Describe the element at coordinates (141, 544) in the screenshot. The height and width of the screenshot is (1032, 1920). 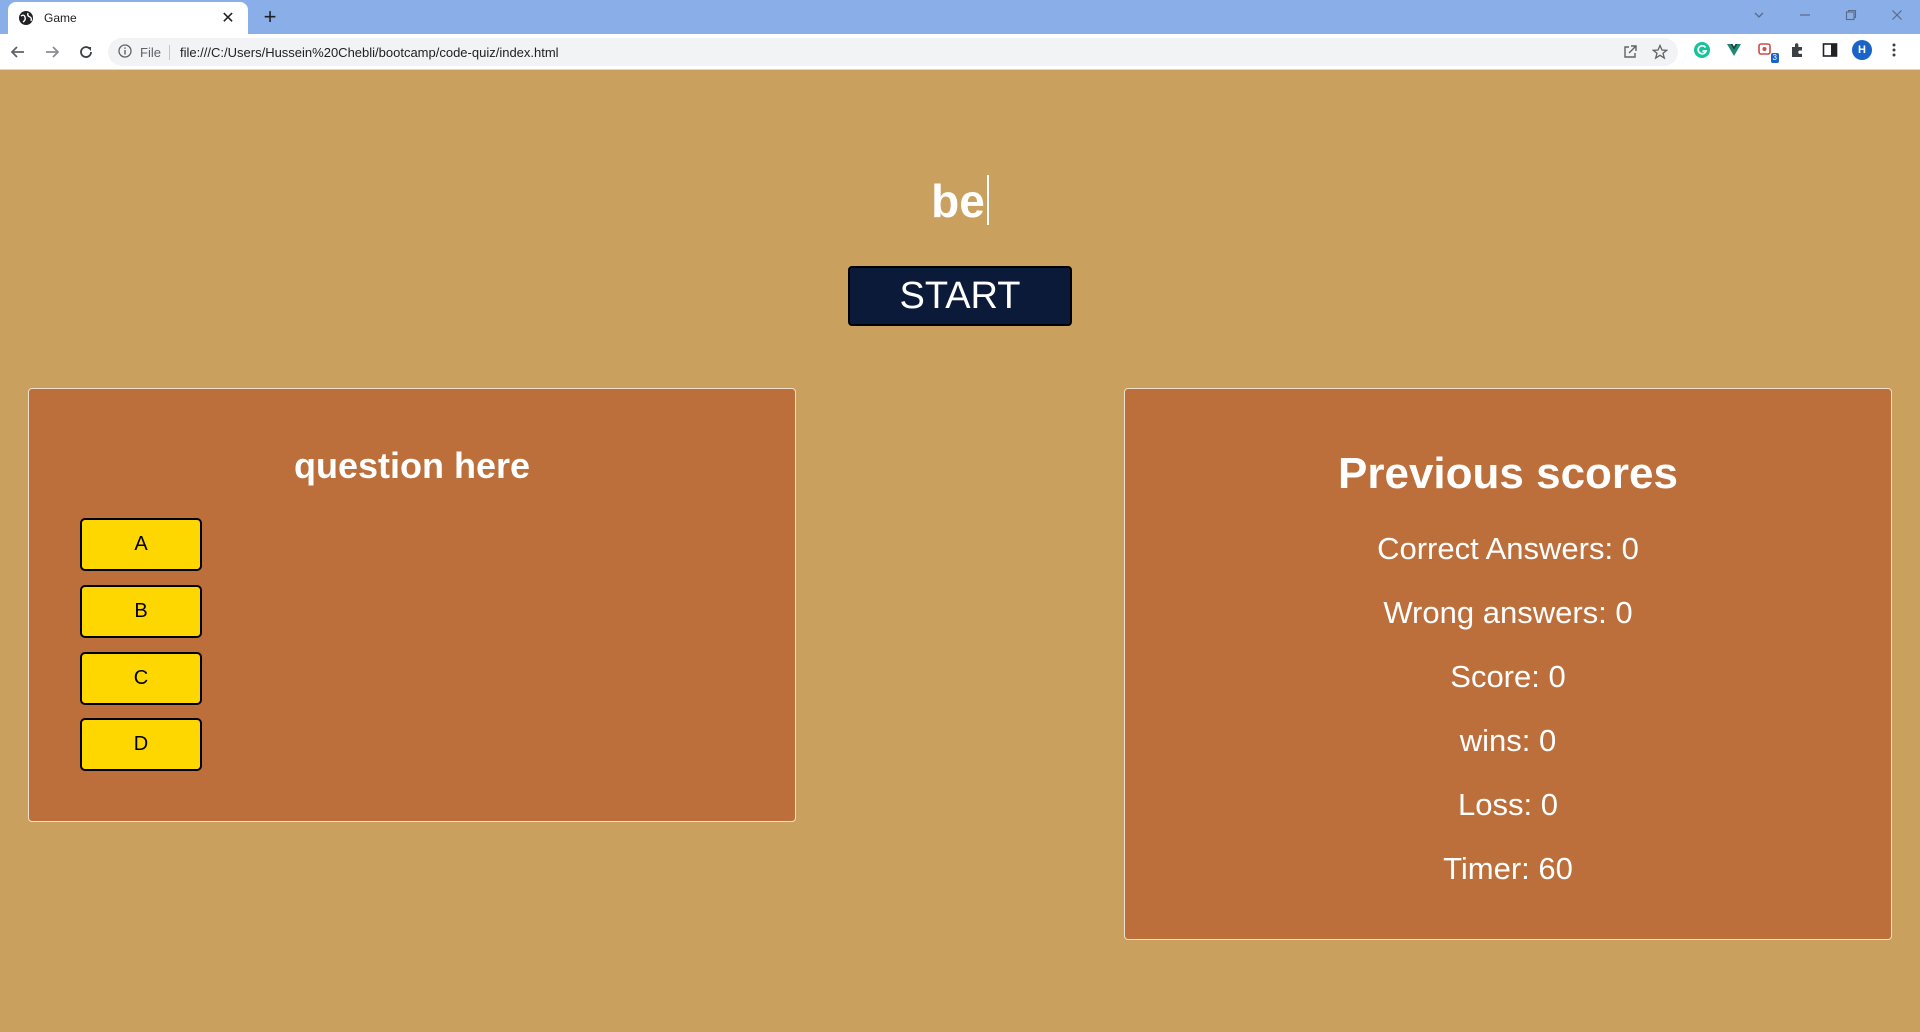
I see `answer-button-a: A` at that location.